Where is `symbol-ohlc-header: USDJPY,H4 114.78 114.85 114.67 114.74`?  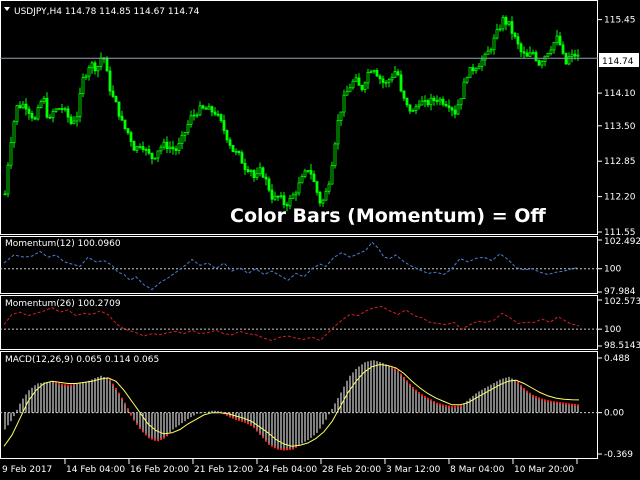
symbol-ohlc-header: USDJPY,H4 114.78 114.85 114.67 114.74 is located at coordinates (107, 12).